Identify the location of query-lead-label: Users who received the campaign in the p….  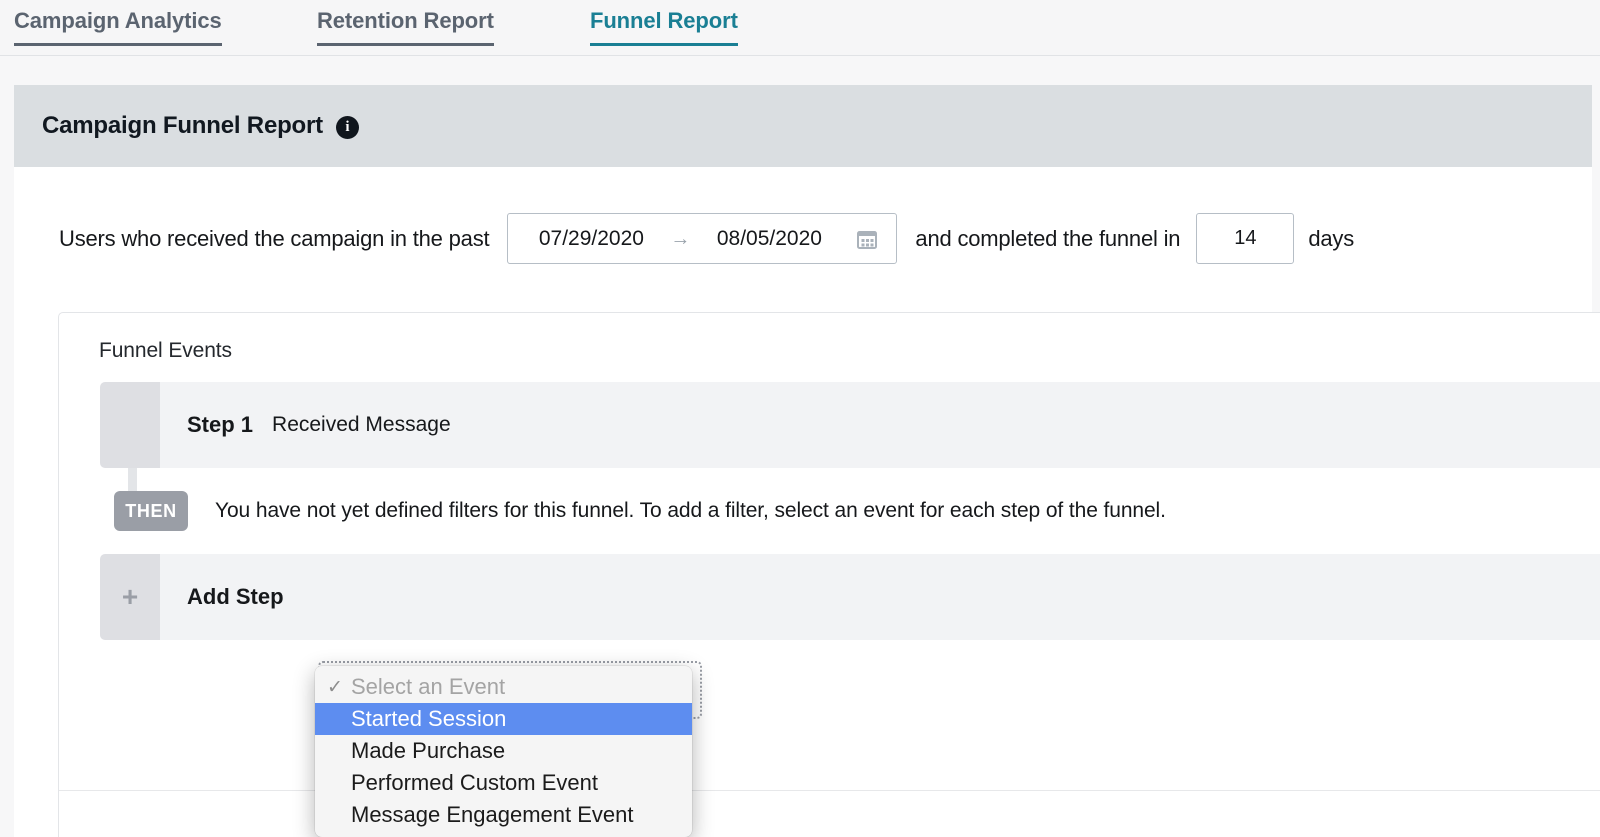
(274, 238).